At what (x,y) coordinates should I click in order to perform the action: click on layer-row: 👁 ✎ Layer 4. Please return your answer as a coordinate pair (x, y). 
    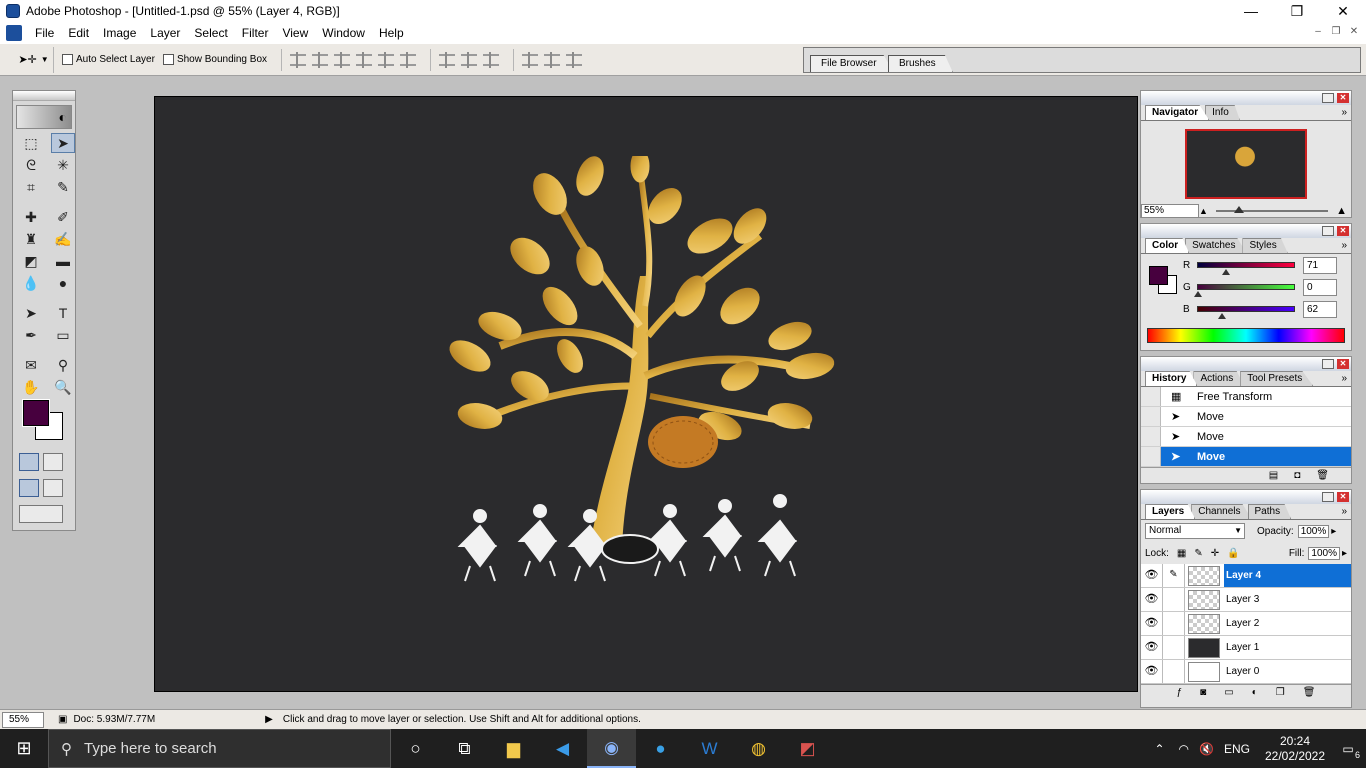
    Looking at the image, I should click on (1246, 576).